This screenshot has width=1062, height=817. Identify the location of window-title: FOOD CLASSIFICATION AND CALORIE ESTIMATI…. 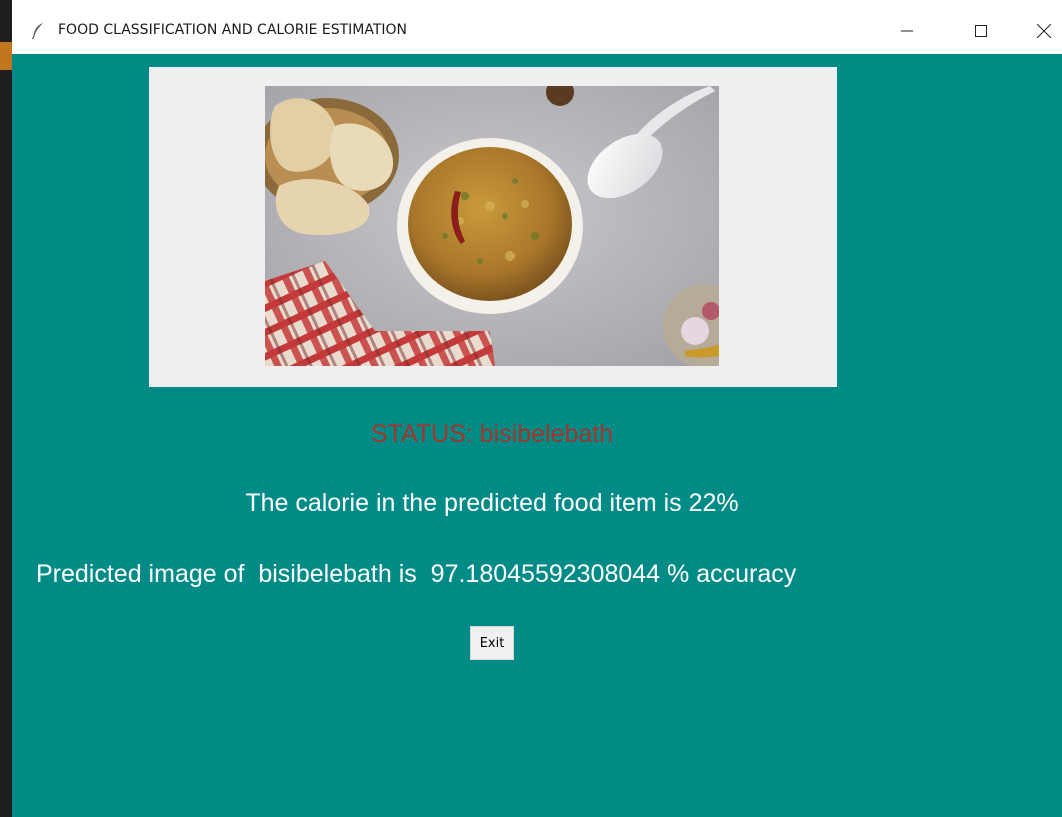
(233, 30).